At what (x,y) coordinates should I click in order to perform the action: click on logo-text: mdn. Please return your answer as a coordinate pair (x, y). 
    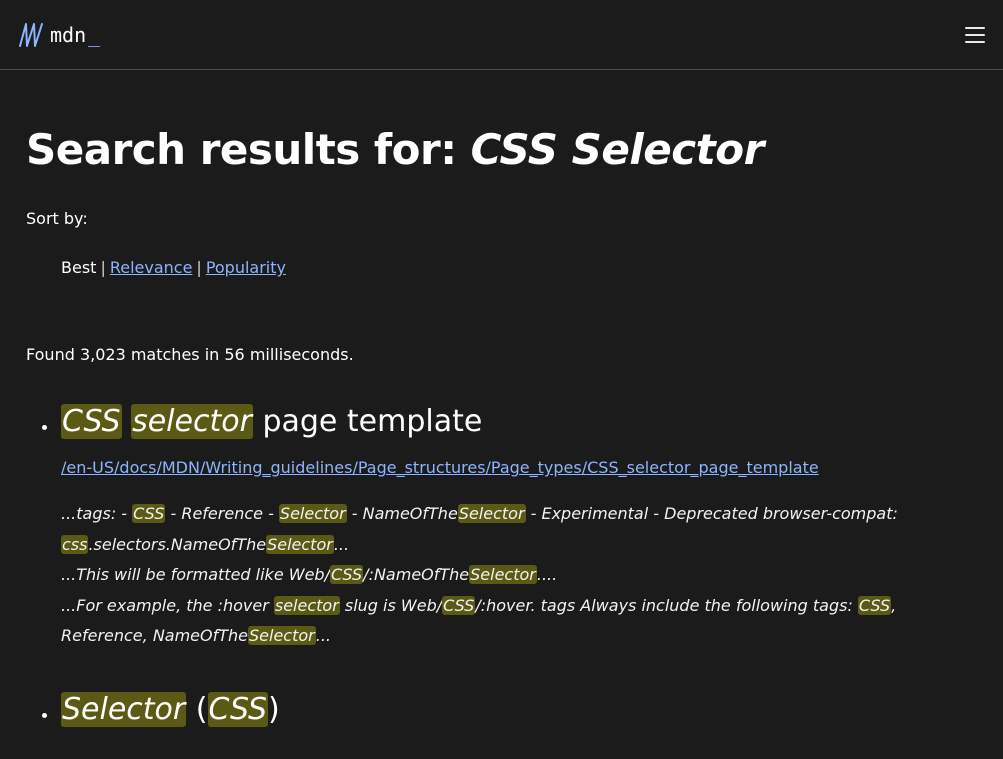
    Looking at the image, I should click on (68, 34).